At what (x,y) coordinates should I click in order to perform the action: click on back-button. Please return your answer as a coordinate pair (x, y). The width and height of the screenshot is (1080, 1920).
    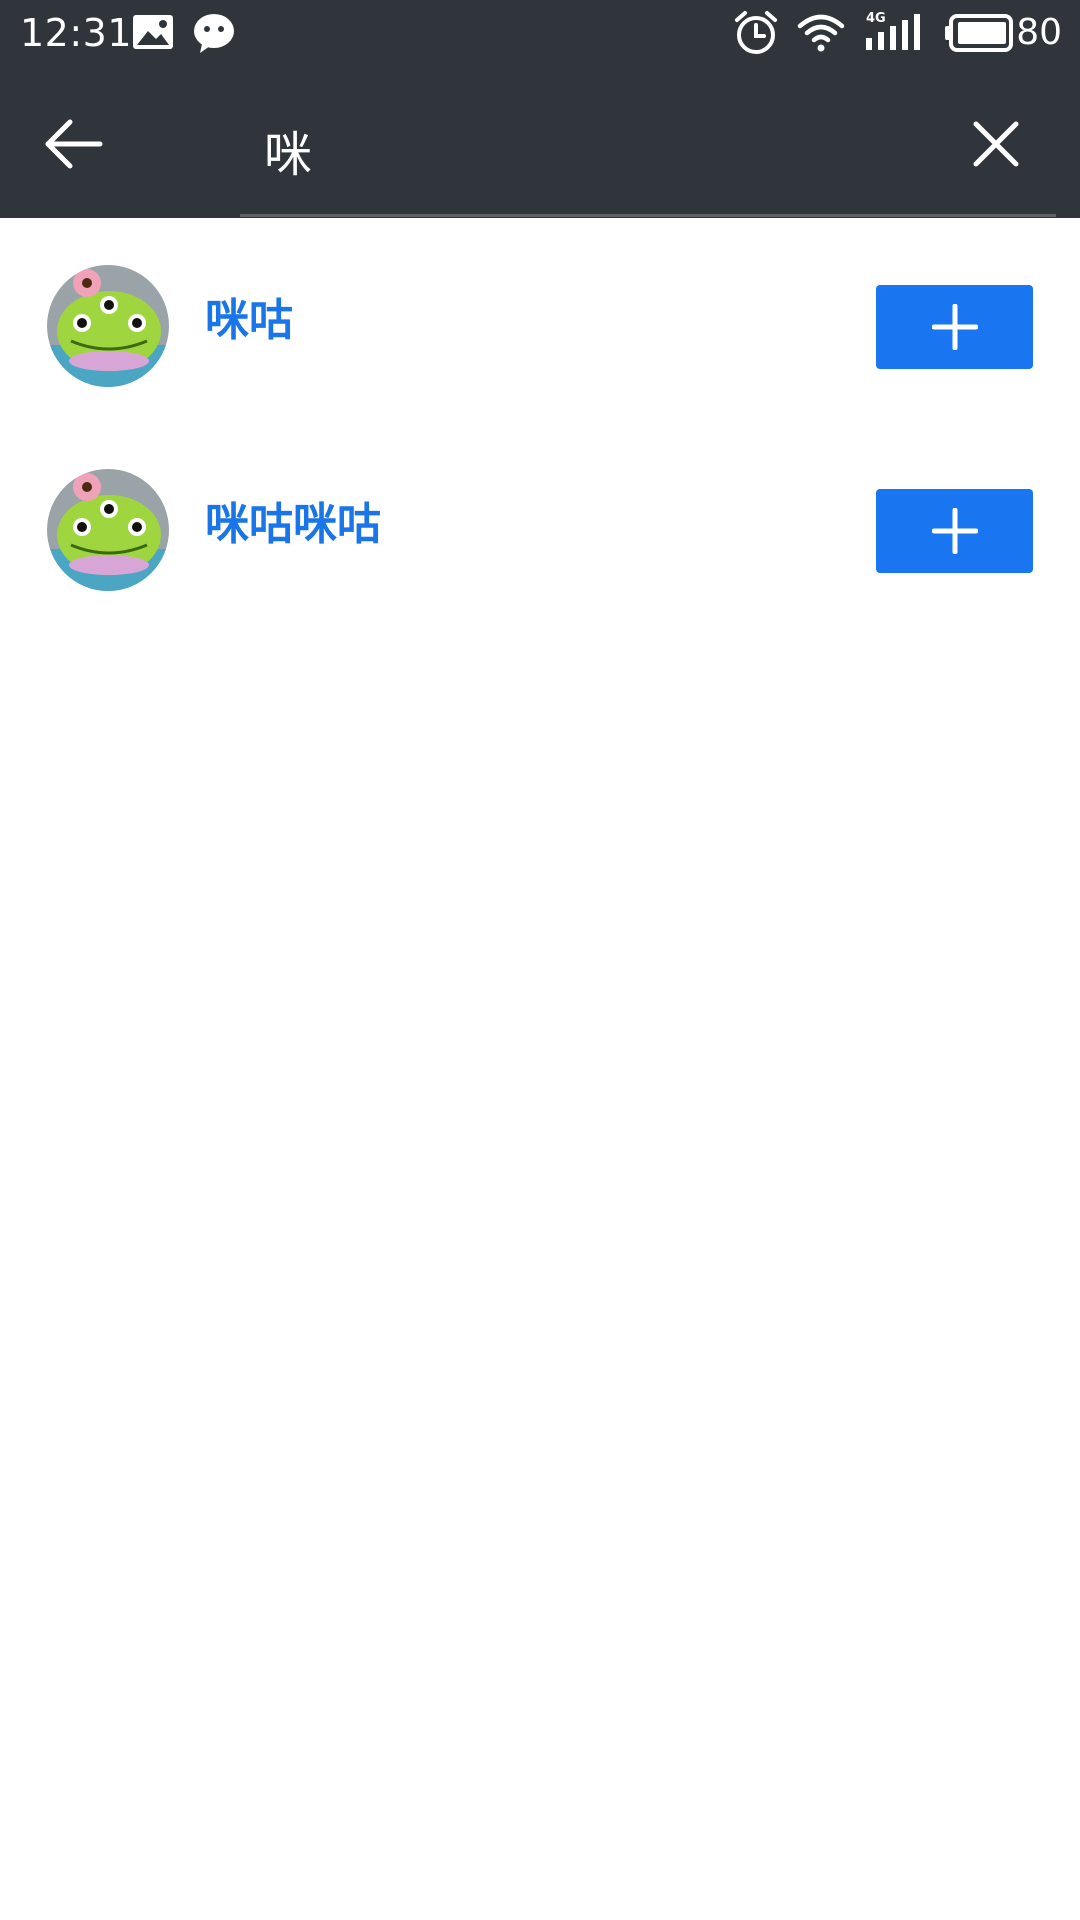
    Looking at the image, I should click on (85, 144).